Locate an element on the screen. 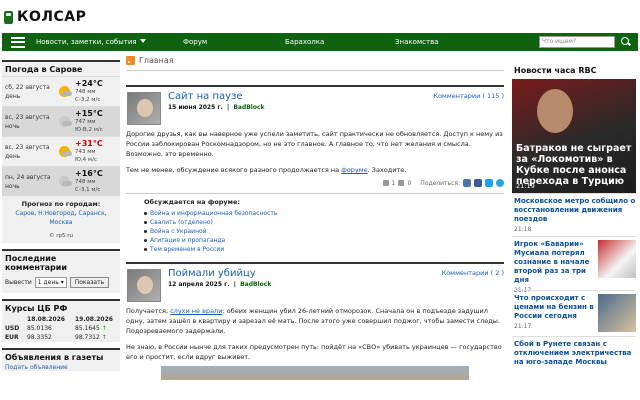  forecast-title: Прогноз по городам: is located at coordinates (61, 204).